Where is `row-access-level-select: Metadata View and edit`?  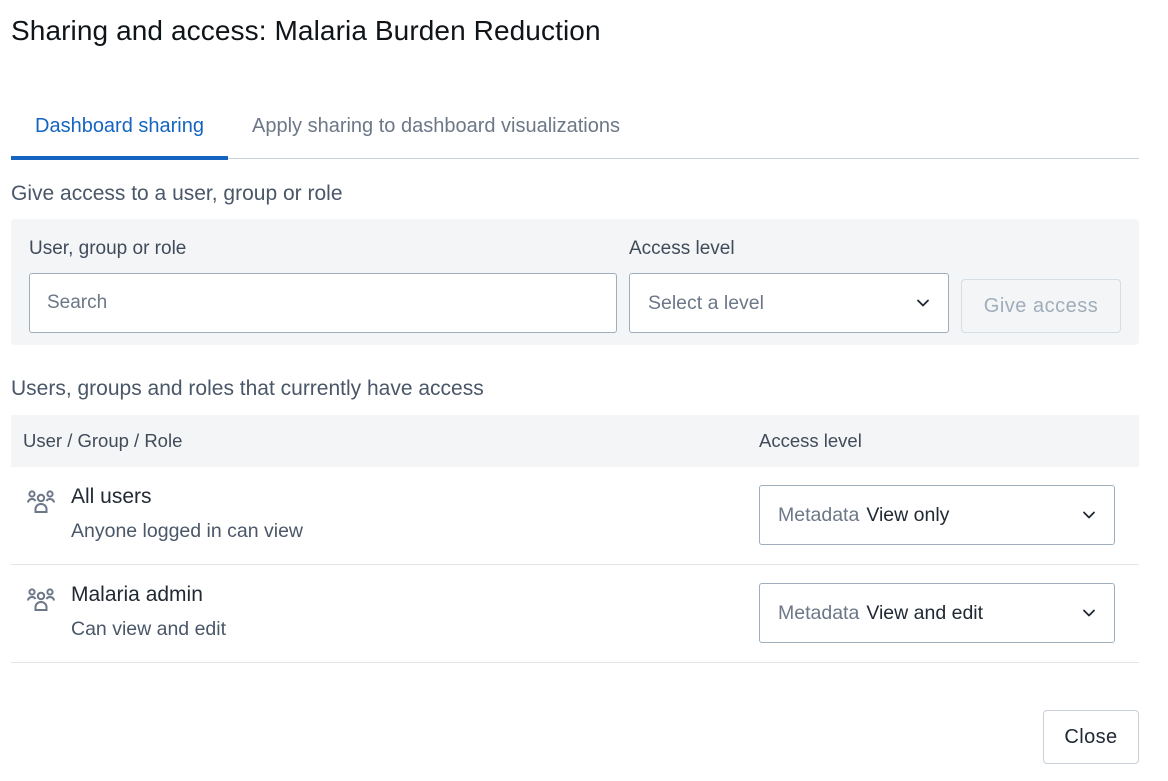 row-access-level-select: Metadata View and edit is located at coordinates (937, 613).